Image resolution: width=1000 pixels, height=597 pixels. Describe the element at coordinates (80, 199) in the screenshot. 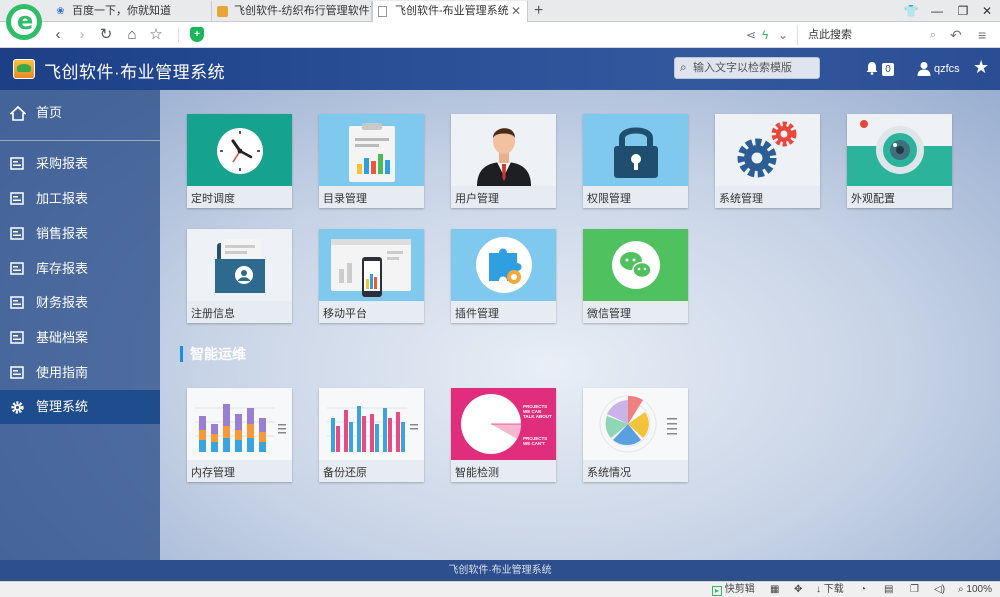

I see `sidebar-item-processing-report: 加工报表` at that location.